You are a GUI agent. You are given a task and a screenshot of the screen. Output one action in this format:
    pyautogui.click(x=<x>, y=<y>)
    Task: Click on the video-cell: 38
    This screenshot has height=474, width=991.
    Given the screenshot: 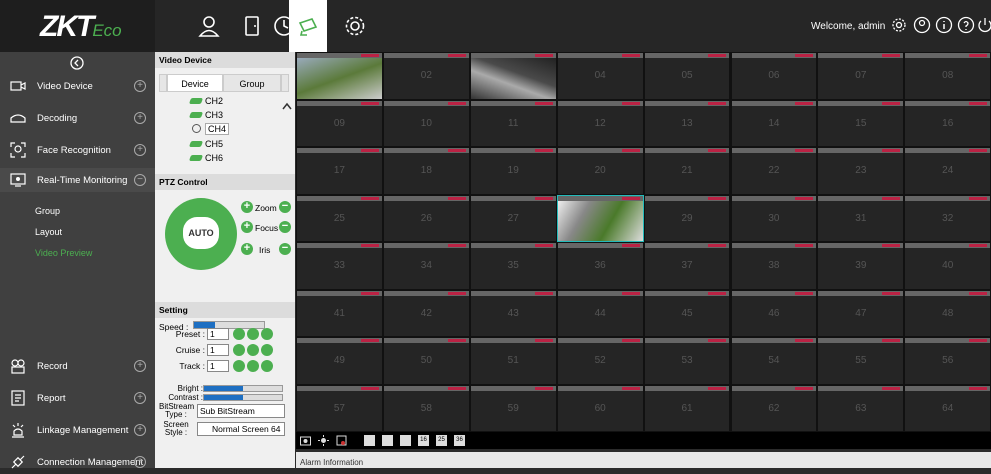 What is the action you would take?
    pyautogui.click(x=774, y=266)
    